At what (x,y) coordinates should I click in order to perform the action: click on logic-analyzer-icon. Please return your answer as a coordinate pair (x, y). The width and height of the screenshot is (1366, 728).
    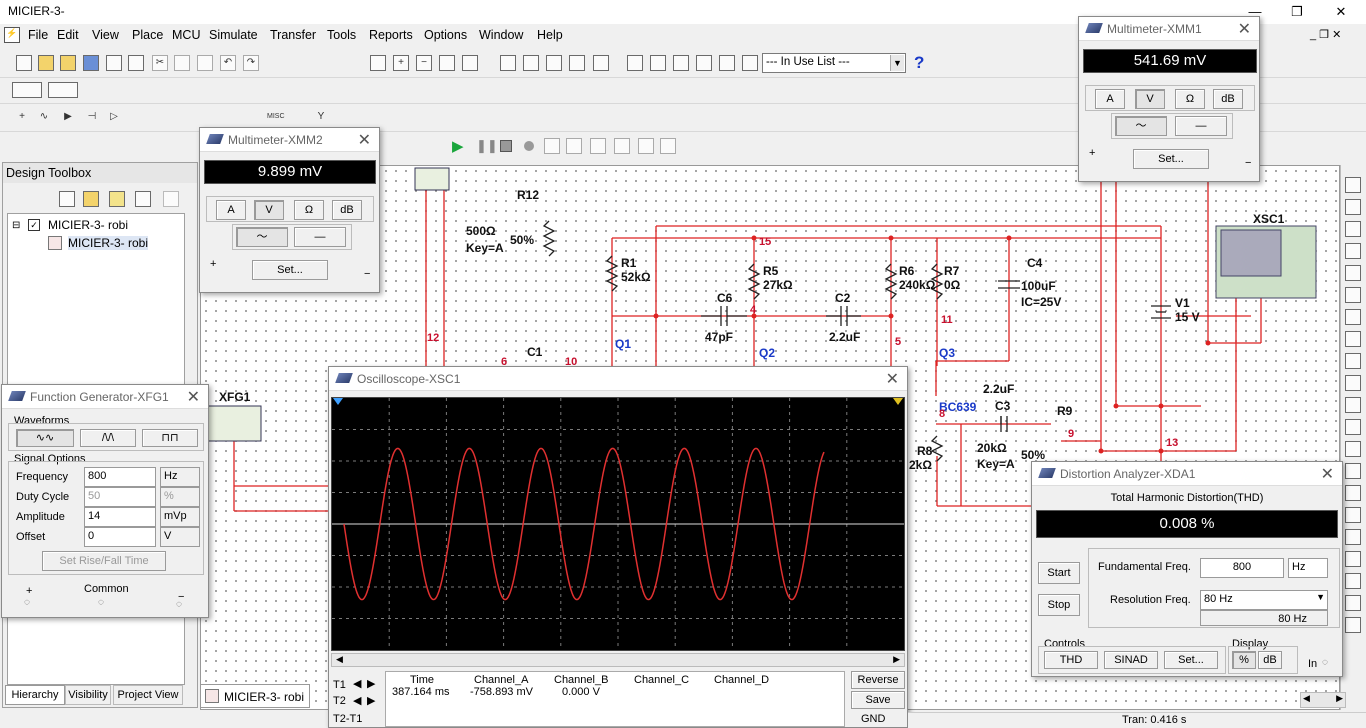
    Looking at the image, I should click on (1353, 383).